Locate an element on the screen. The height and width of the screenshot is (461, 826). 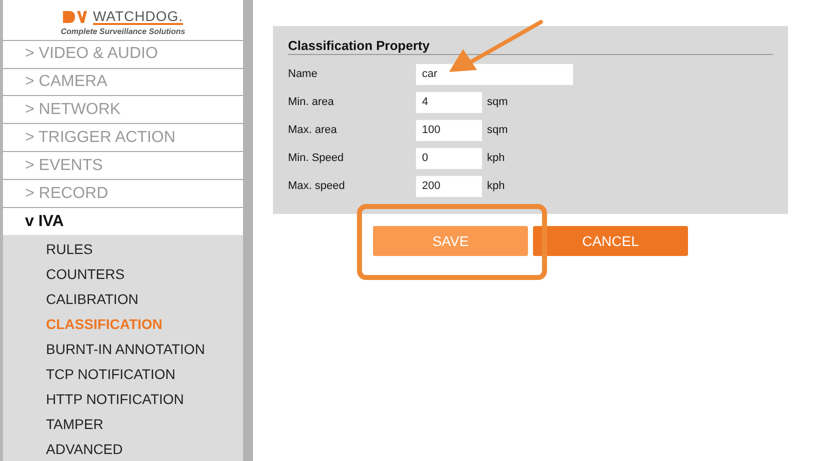
submenu-item: HTTP NOTIFICATION is located at coordinates (123, 399).